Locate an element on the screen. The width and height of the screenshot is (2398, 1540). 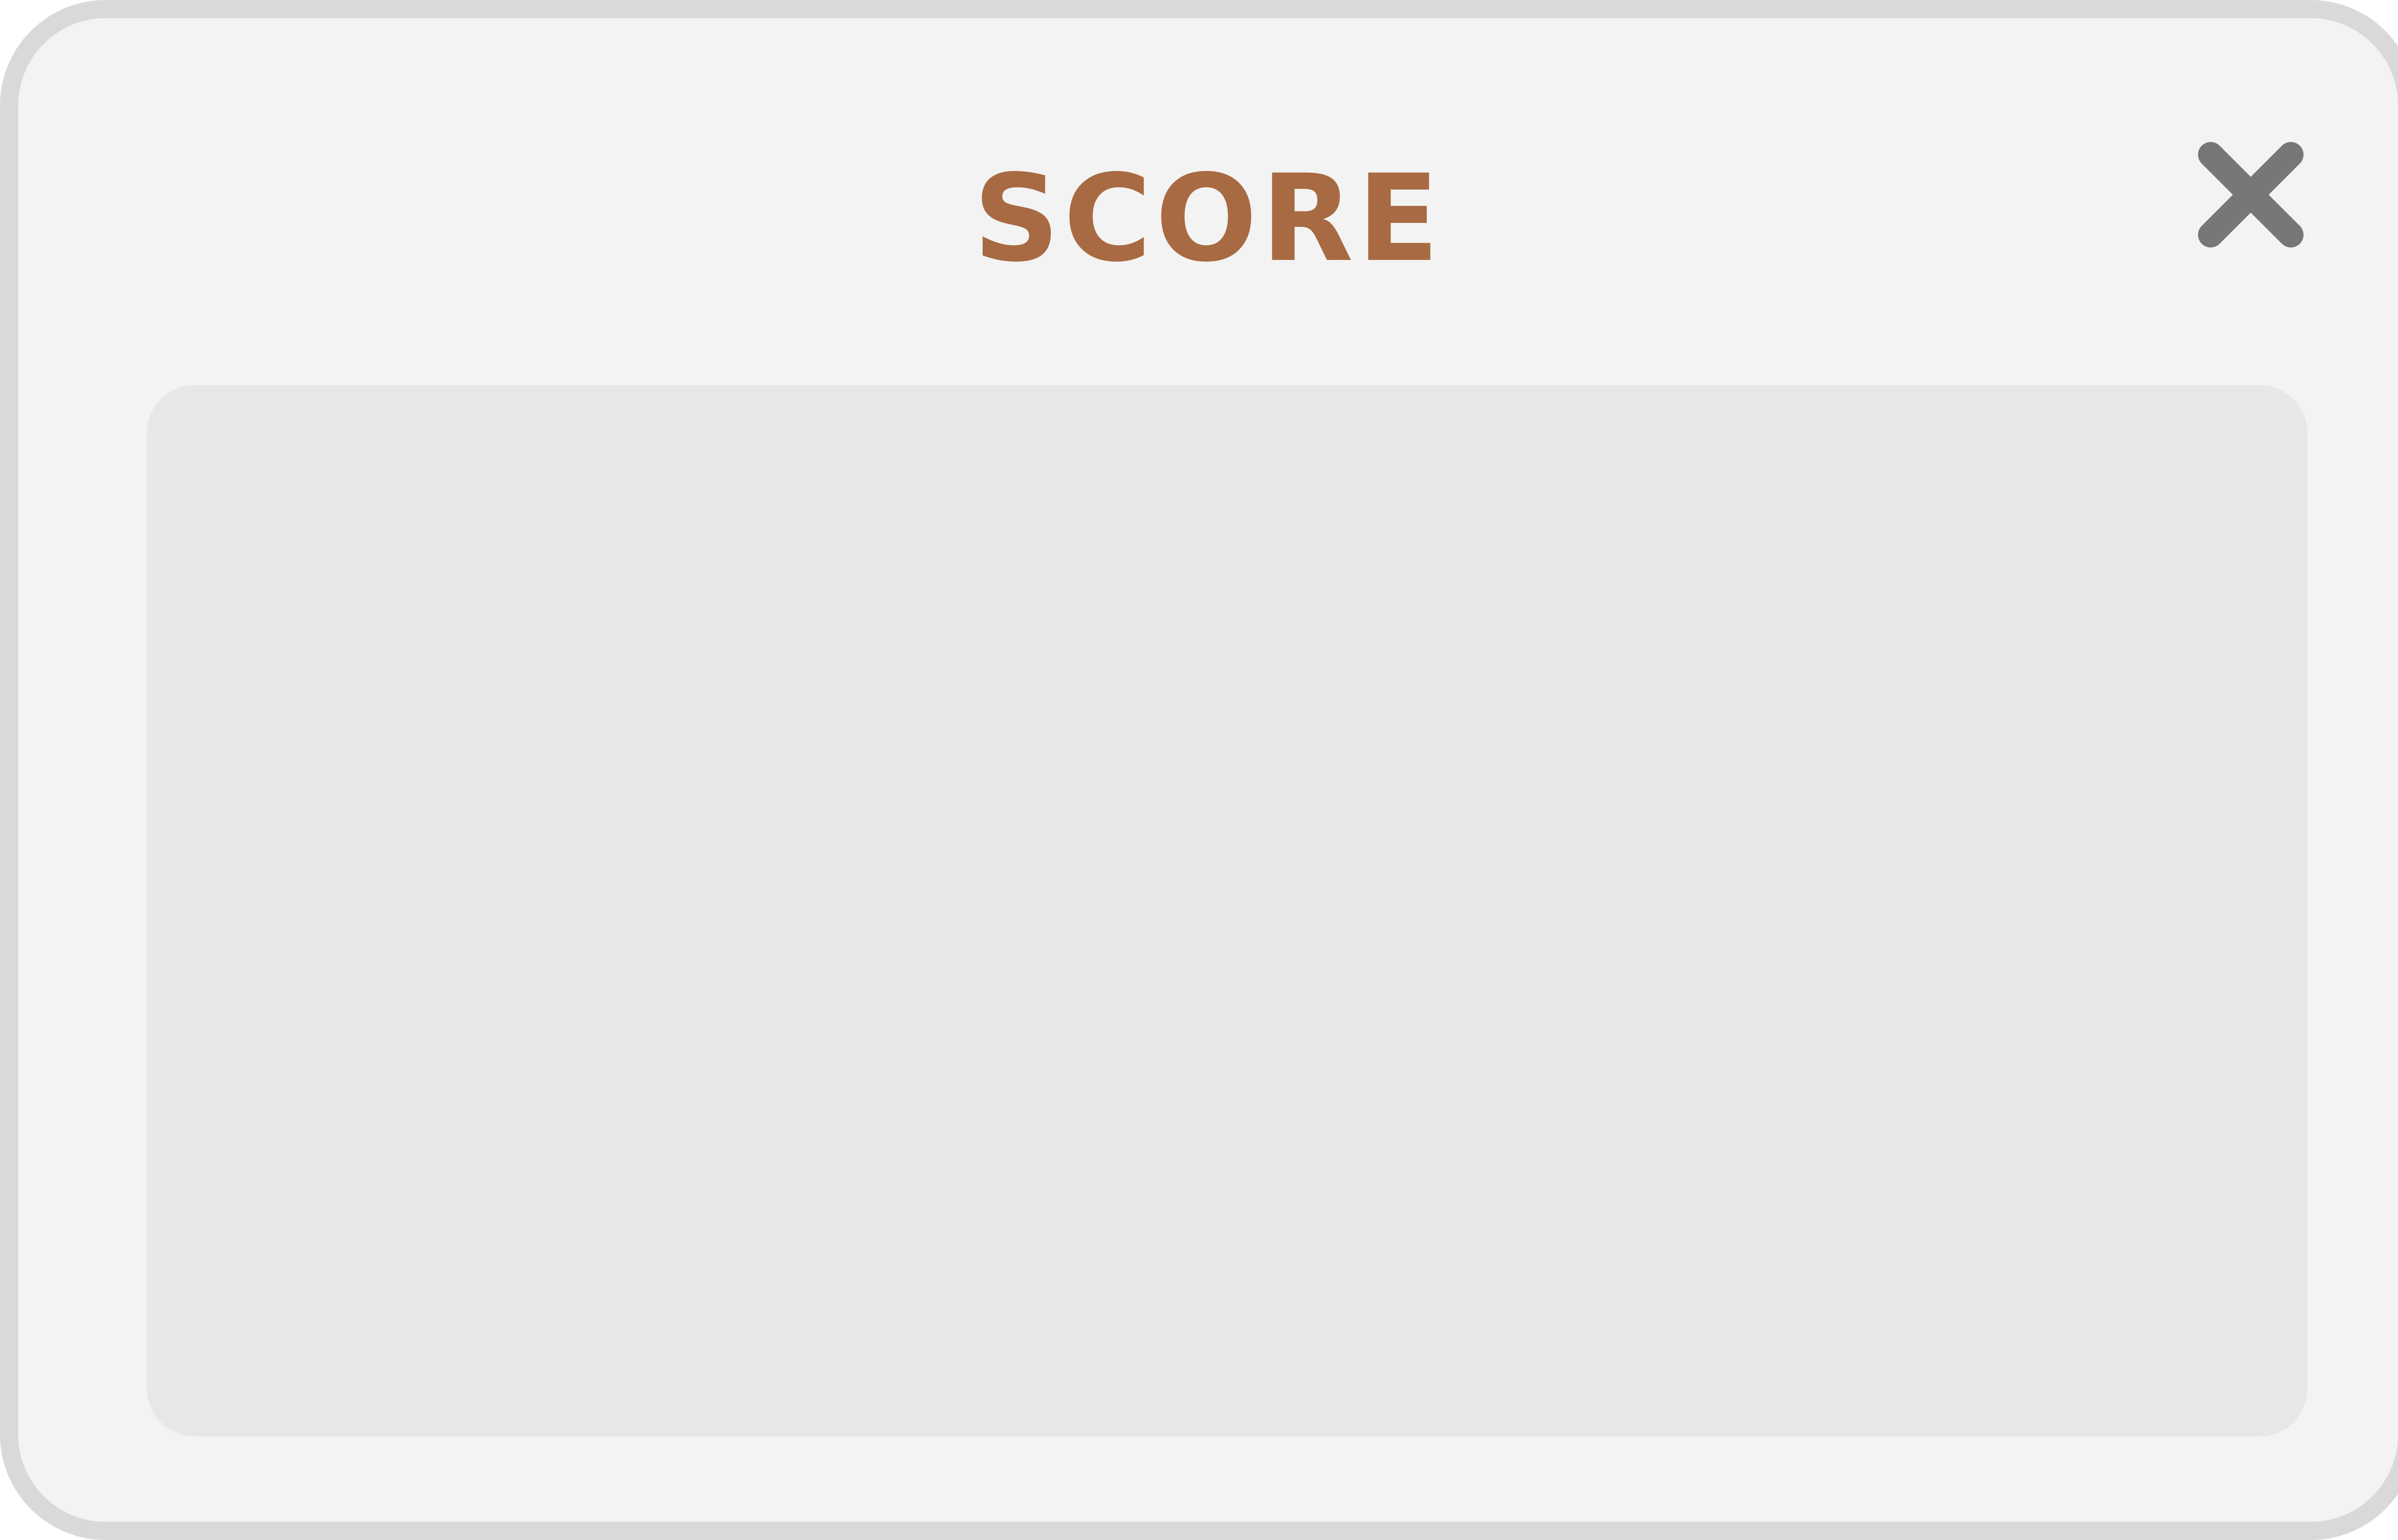
dialog-title: SCORE is located at coordinates (1208, 218).